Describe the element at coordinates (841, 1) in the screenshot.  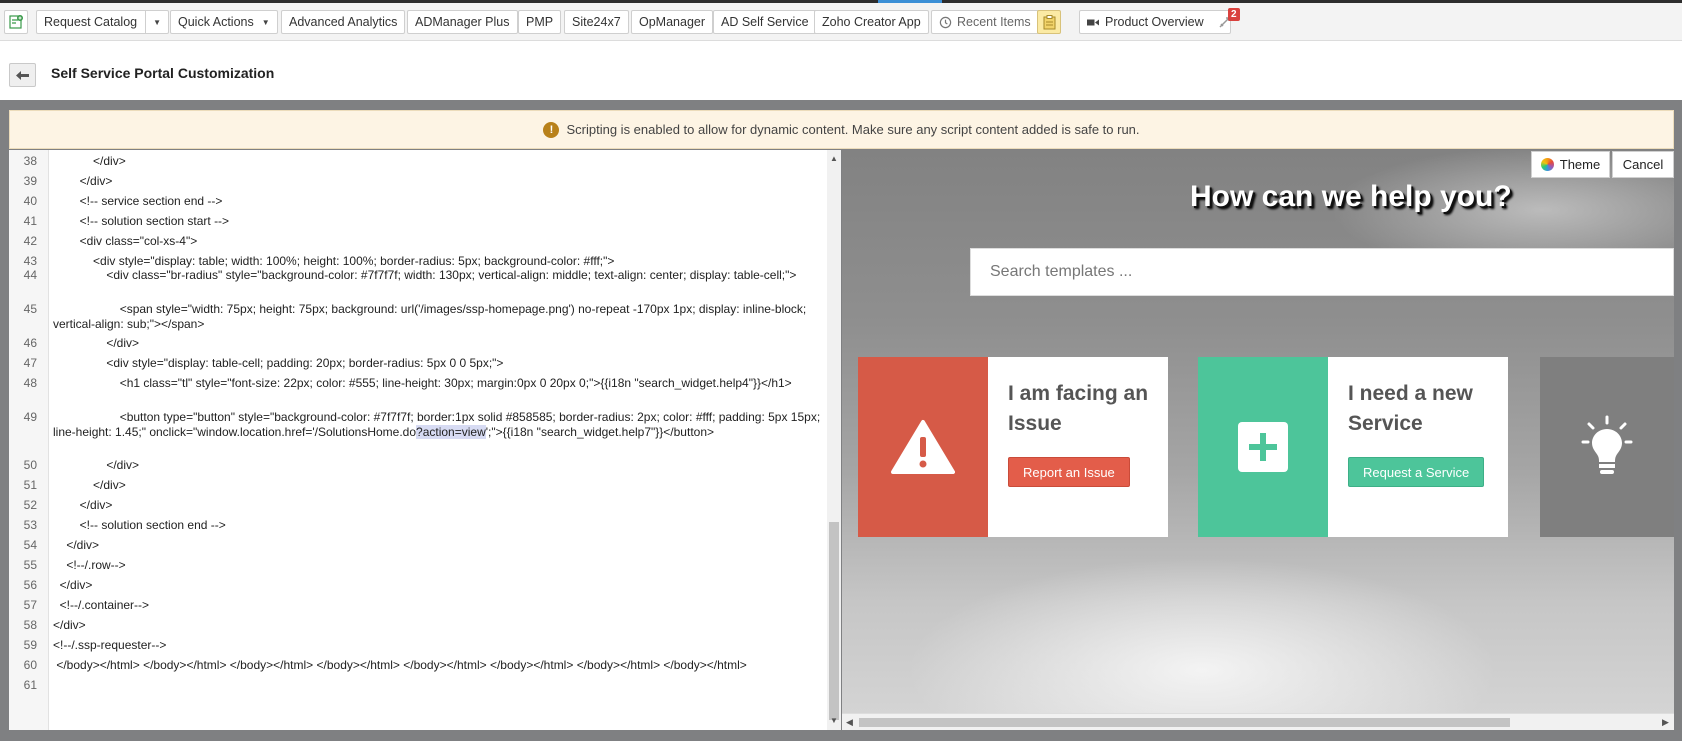
I see `top-accent-bar` at that location.